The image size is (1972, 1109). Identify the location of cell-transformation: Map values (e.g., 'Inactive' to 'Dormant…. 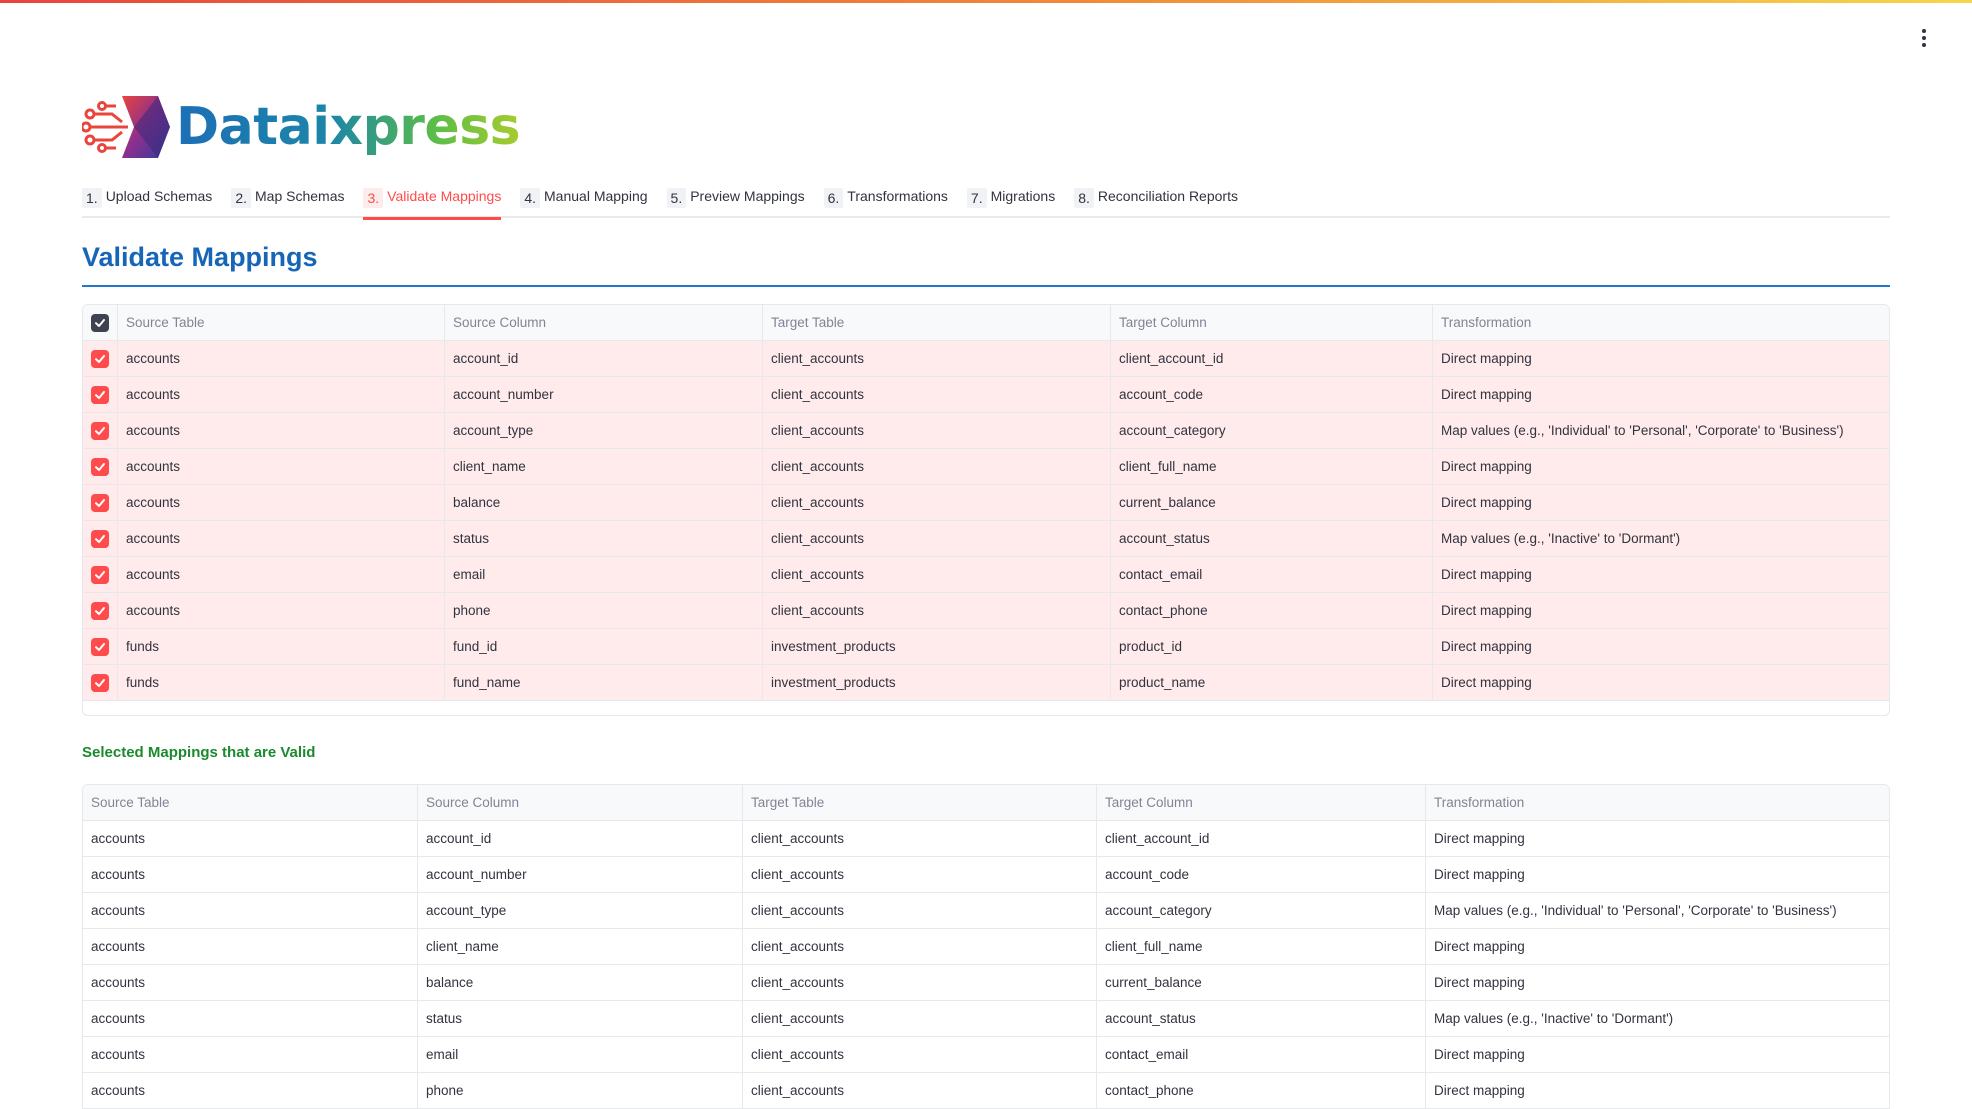
(1554, 1018).